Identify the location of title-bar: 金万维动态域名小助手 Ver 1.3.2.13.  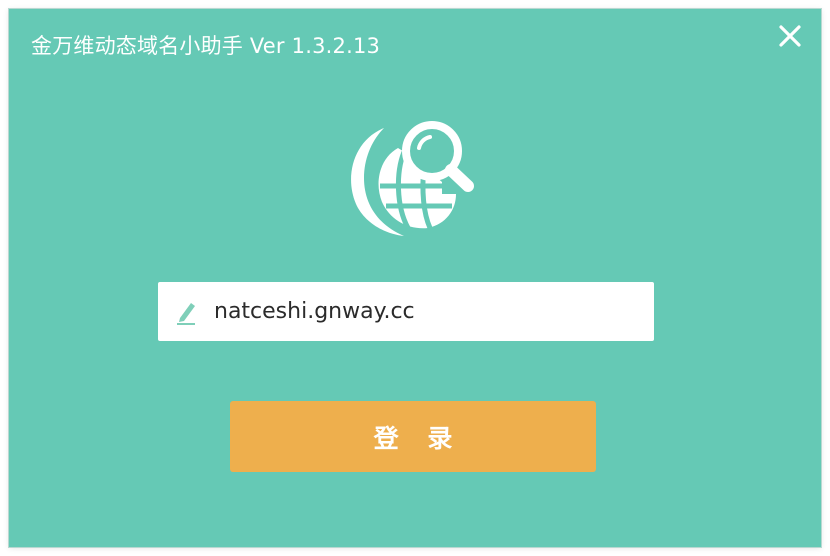
(415, 41).